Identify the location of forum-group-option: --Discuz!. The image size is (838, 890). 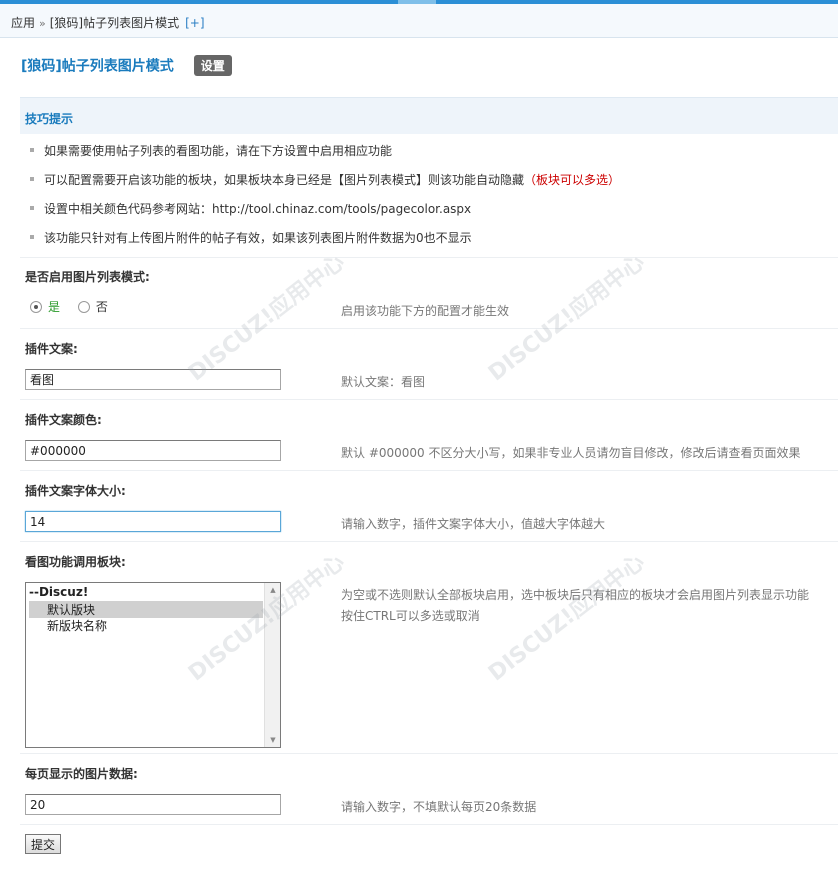
(58, 592).